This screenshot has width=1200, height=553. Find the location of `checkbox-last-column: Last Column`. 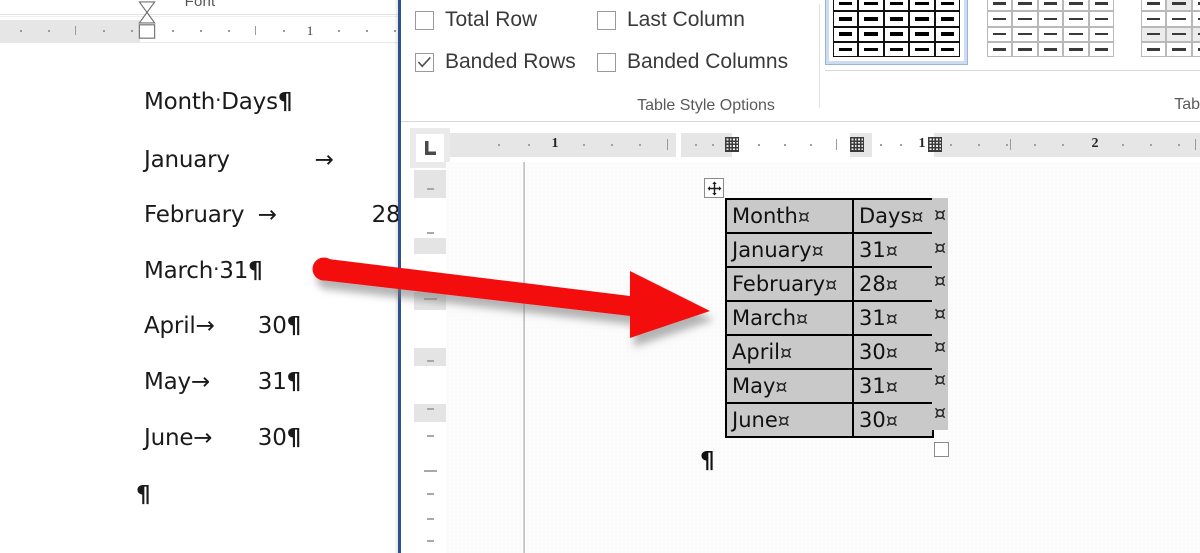

checkbox-last-column: Last Column is located at coordinates (671, 20).